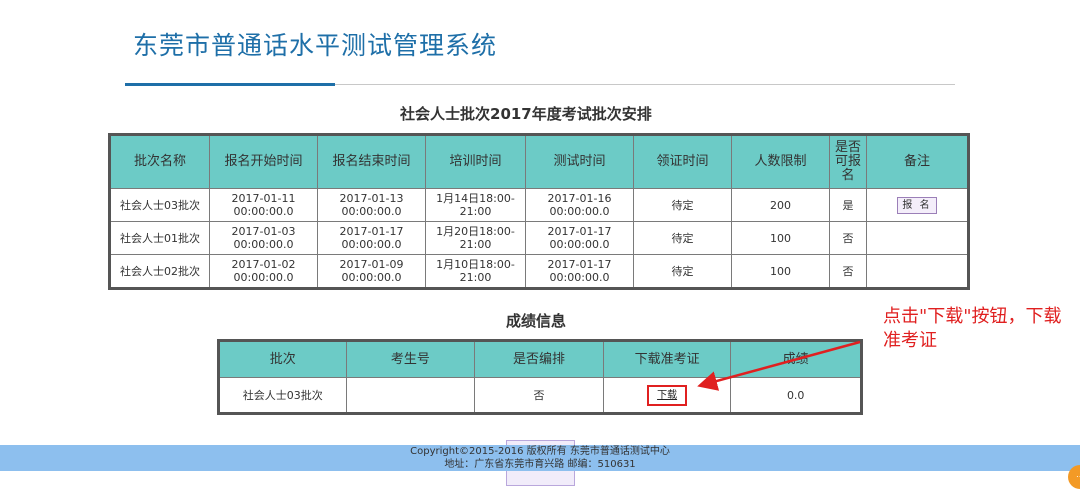 This screenshot has height=489, width=1080. What do you see at coordinates (540, 451) in the screenshot?
I see `footer-copyright: Copyright©2015-2016 版权所有 东莞市普通话测试中心` at bounding box center [540, 451].